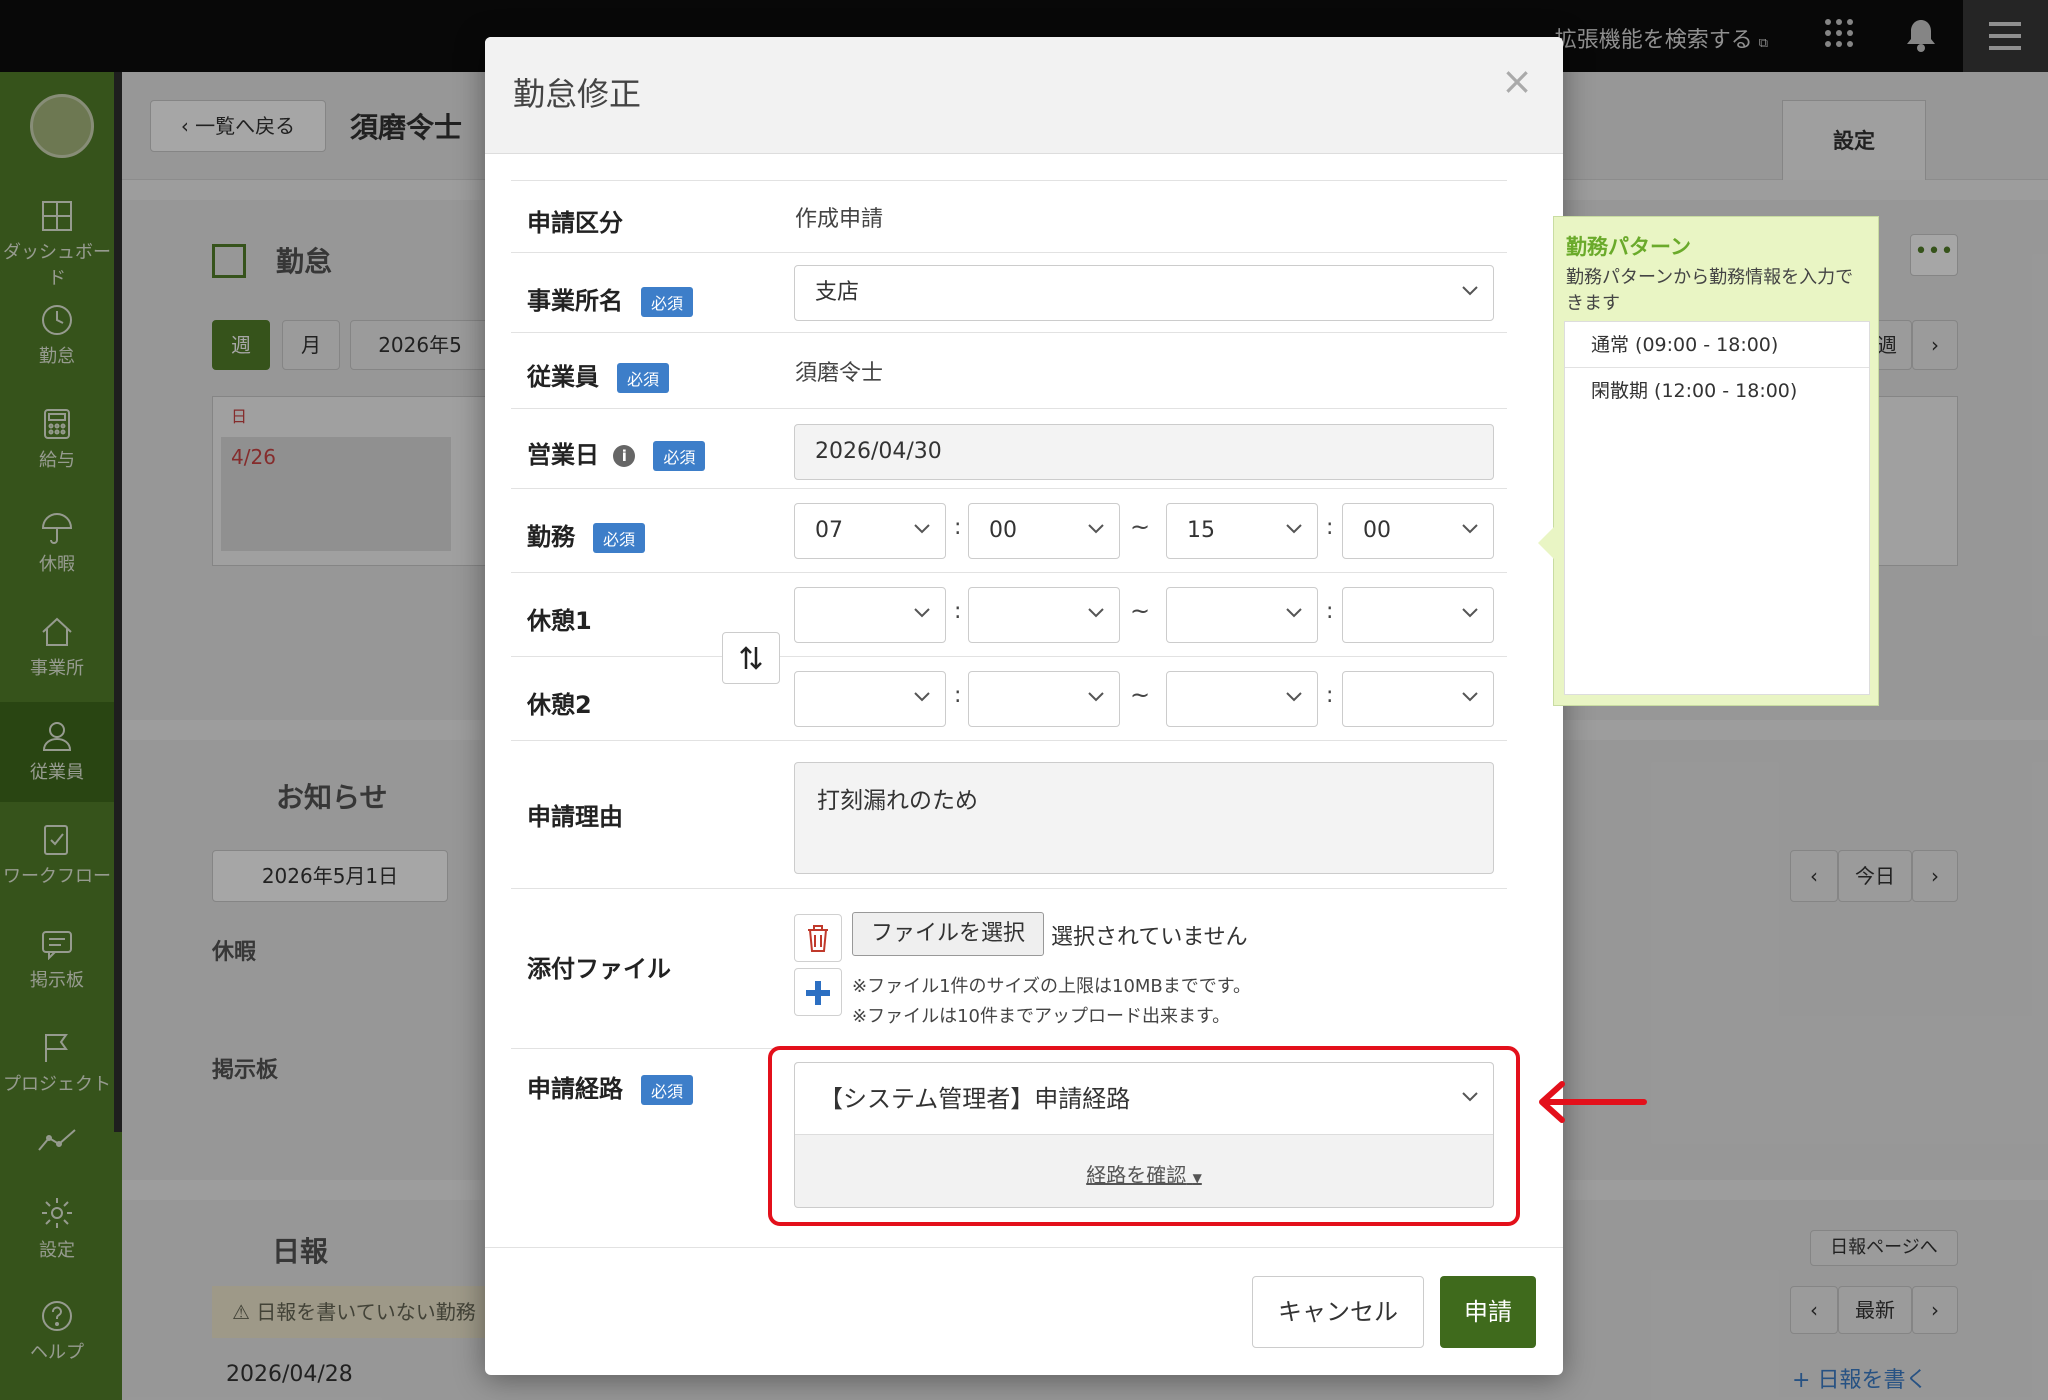 Image resolution: width=2048 pixels, height=1400 pixels. I want to click on file-count-note: ※ファイルは10件までアップロード出来ます。, so click(1041, 1016).